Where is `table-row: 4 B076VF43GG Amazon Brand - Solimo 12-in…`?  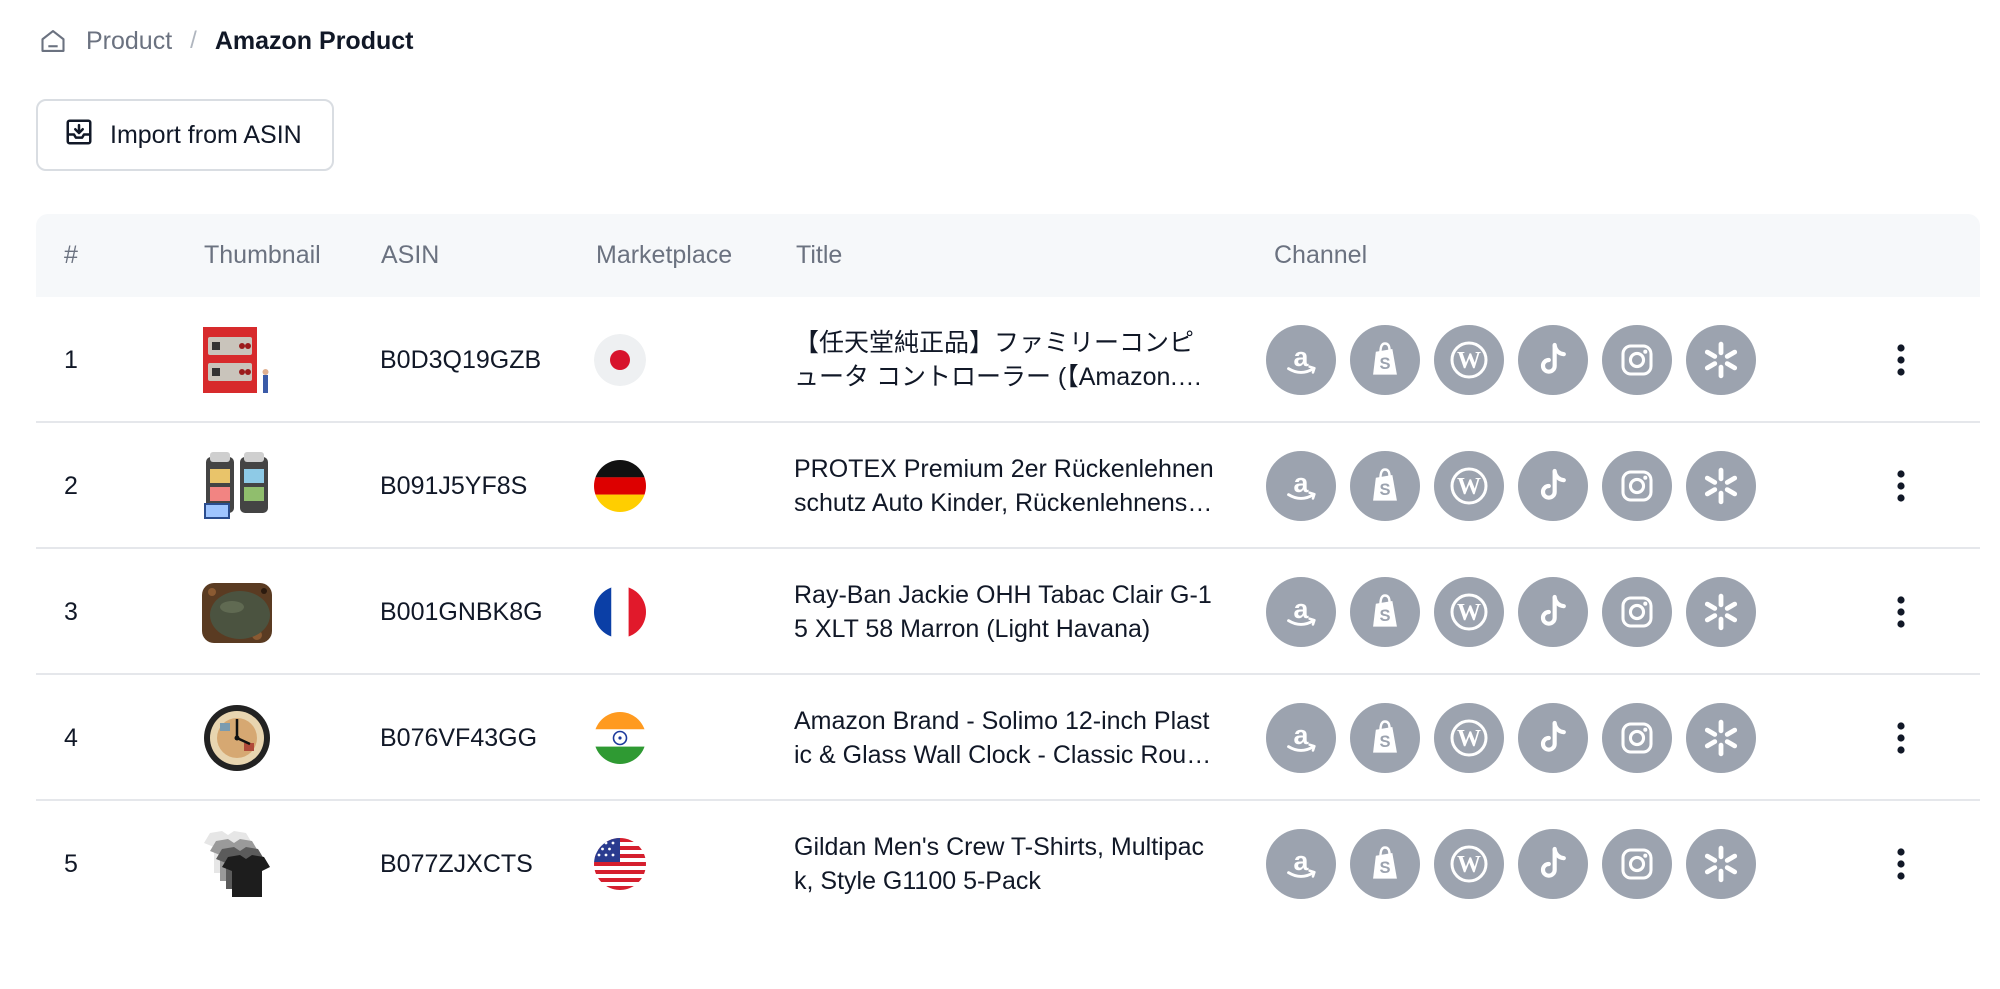 table-row: 4 B076VF43GG Amazon Brand - Solimo 12-in… is located at coordinates (1008, 738).